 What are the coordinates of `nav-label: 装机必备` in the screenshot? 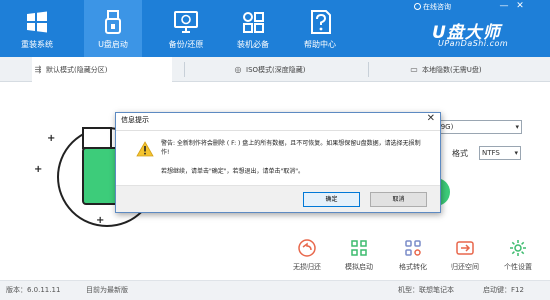 It's located at (253, 44).